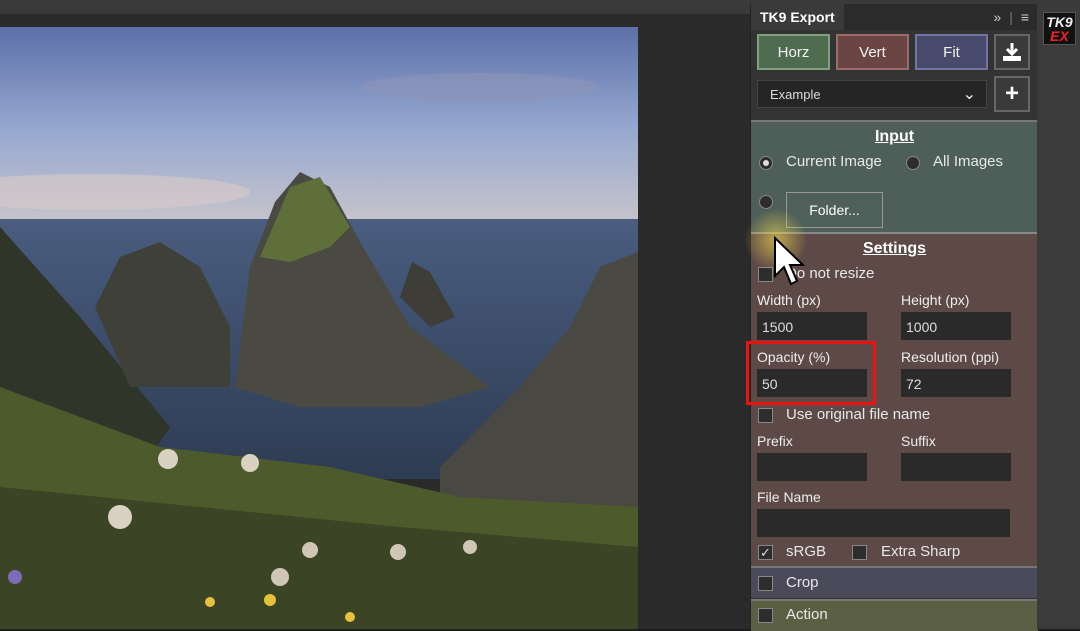 The image size is (1080, 631). Describe the element at coordinates (956, 326) in the screenshot. I see `height-field: 1000` at that location.